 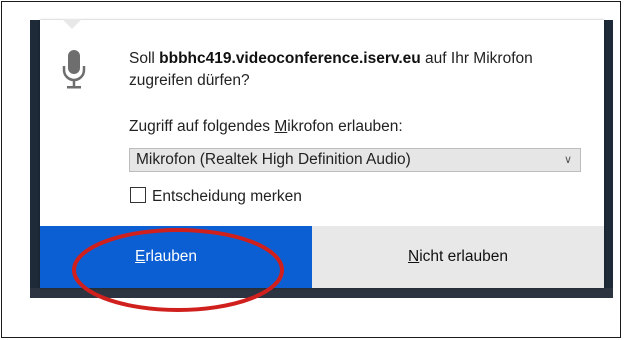 What do you see at coordinates (138, 195) in the screenshot?
I see `checkbox-box` at bounding box center [138, 195].